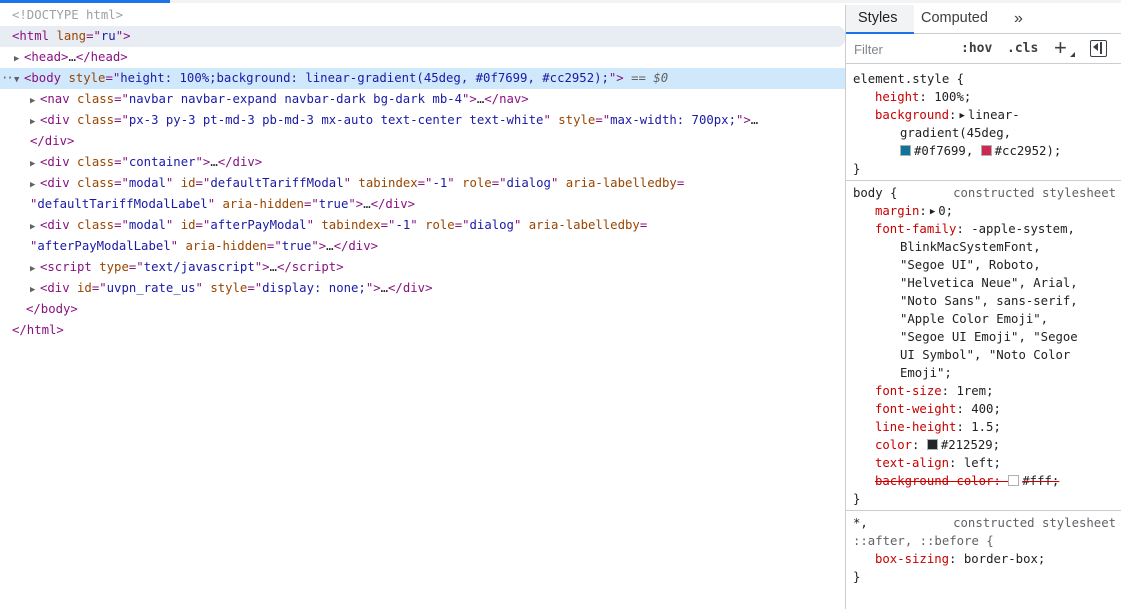 The height and width of the screenshot is (609, 1121). What do you see at coordinates (987, 97) in the screenshot?
I see `declaration-height: height: 100%;` at bounding box center [987, 97].